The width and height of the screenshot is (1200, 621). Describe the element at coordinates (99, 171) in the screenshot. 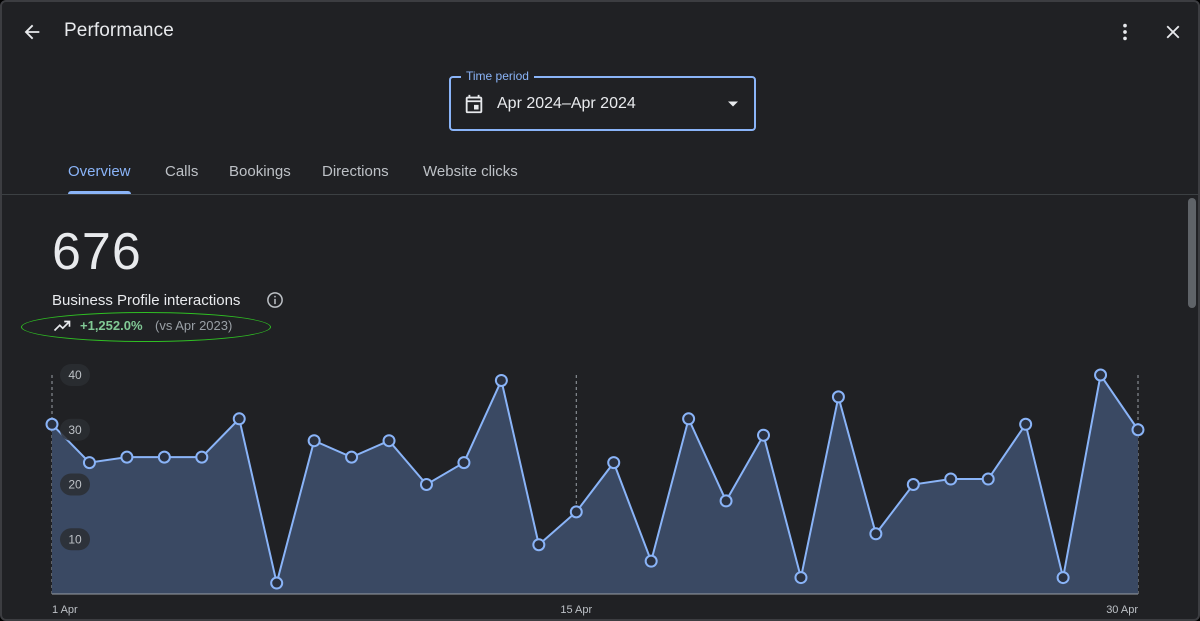

I see `tab-overview: Overview` at that location.